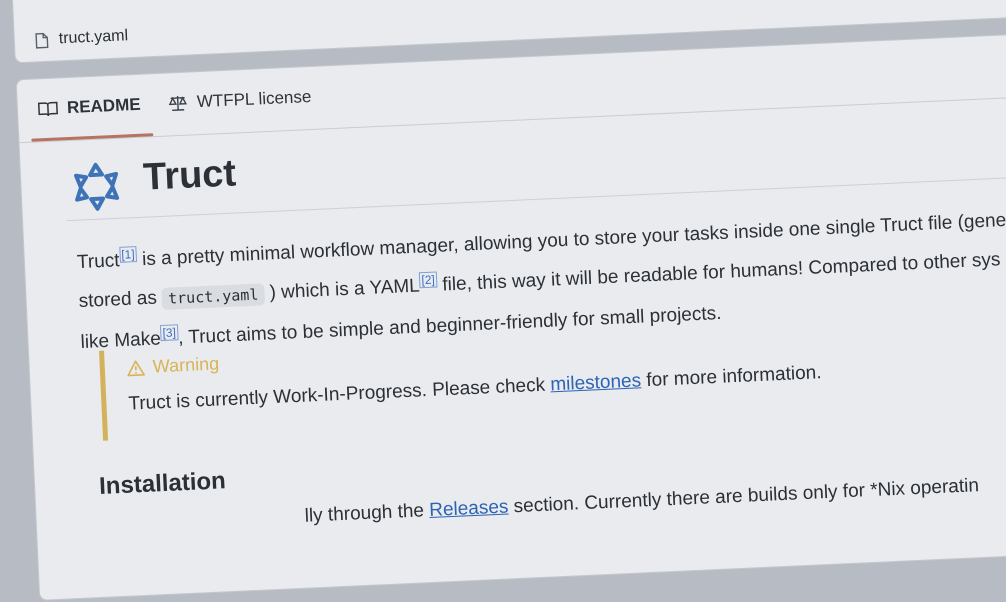 The width and height of the screenshot is (1006, 602). Describe the element at coordinates (97, 186) in the screenshot. I see `truct-logo` at that location.